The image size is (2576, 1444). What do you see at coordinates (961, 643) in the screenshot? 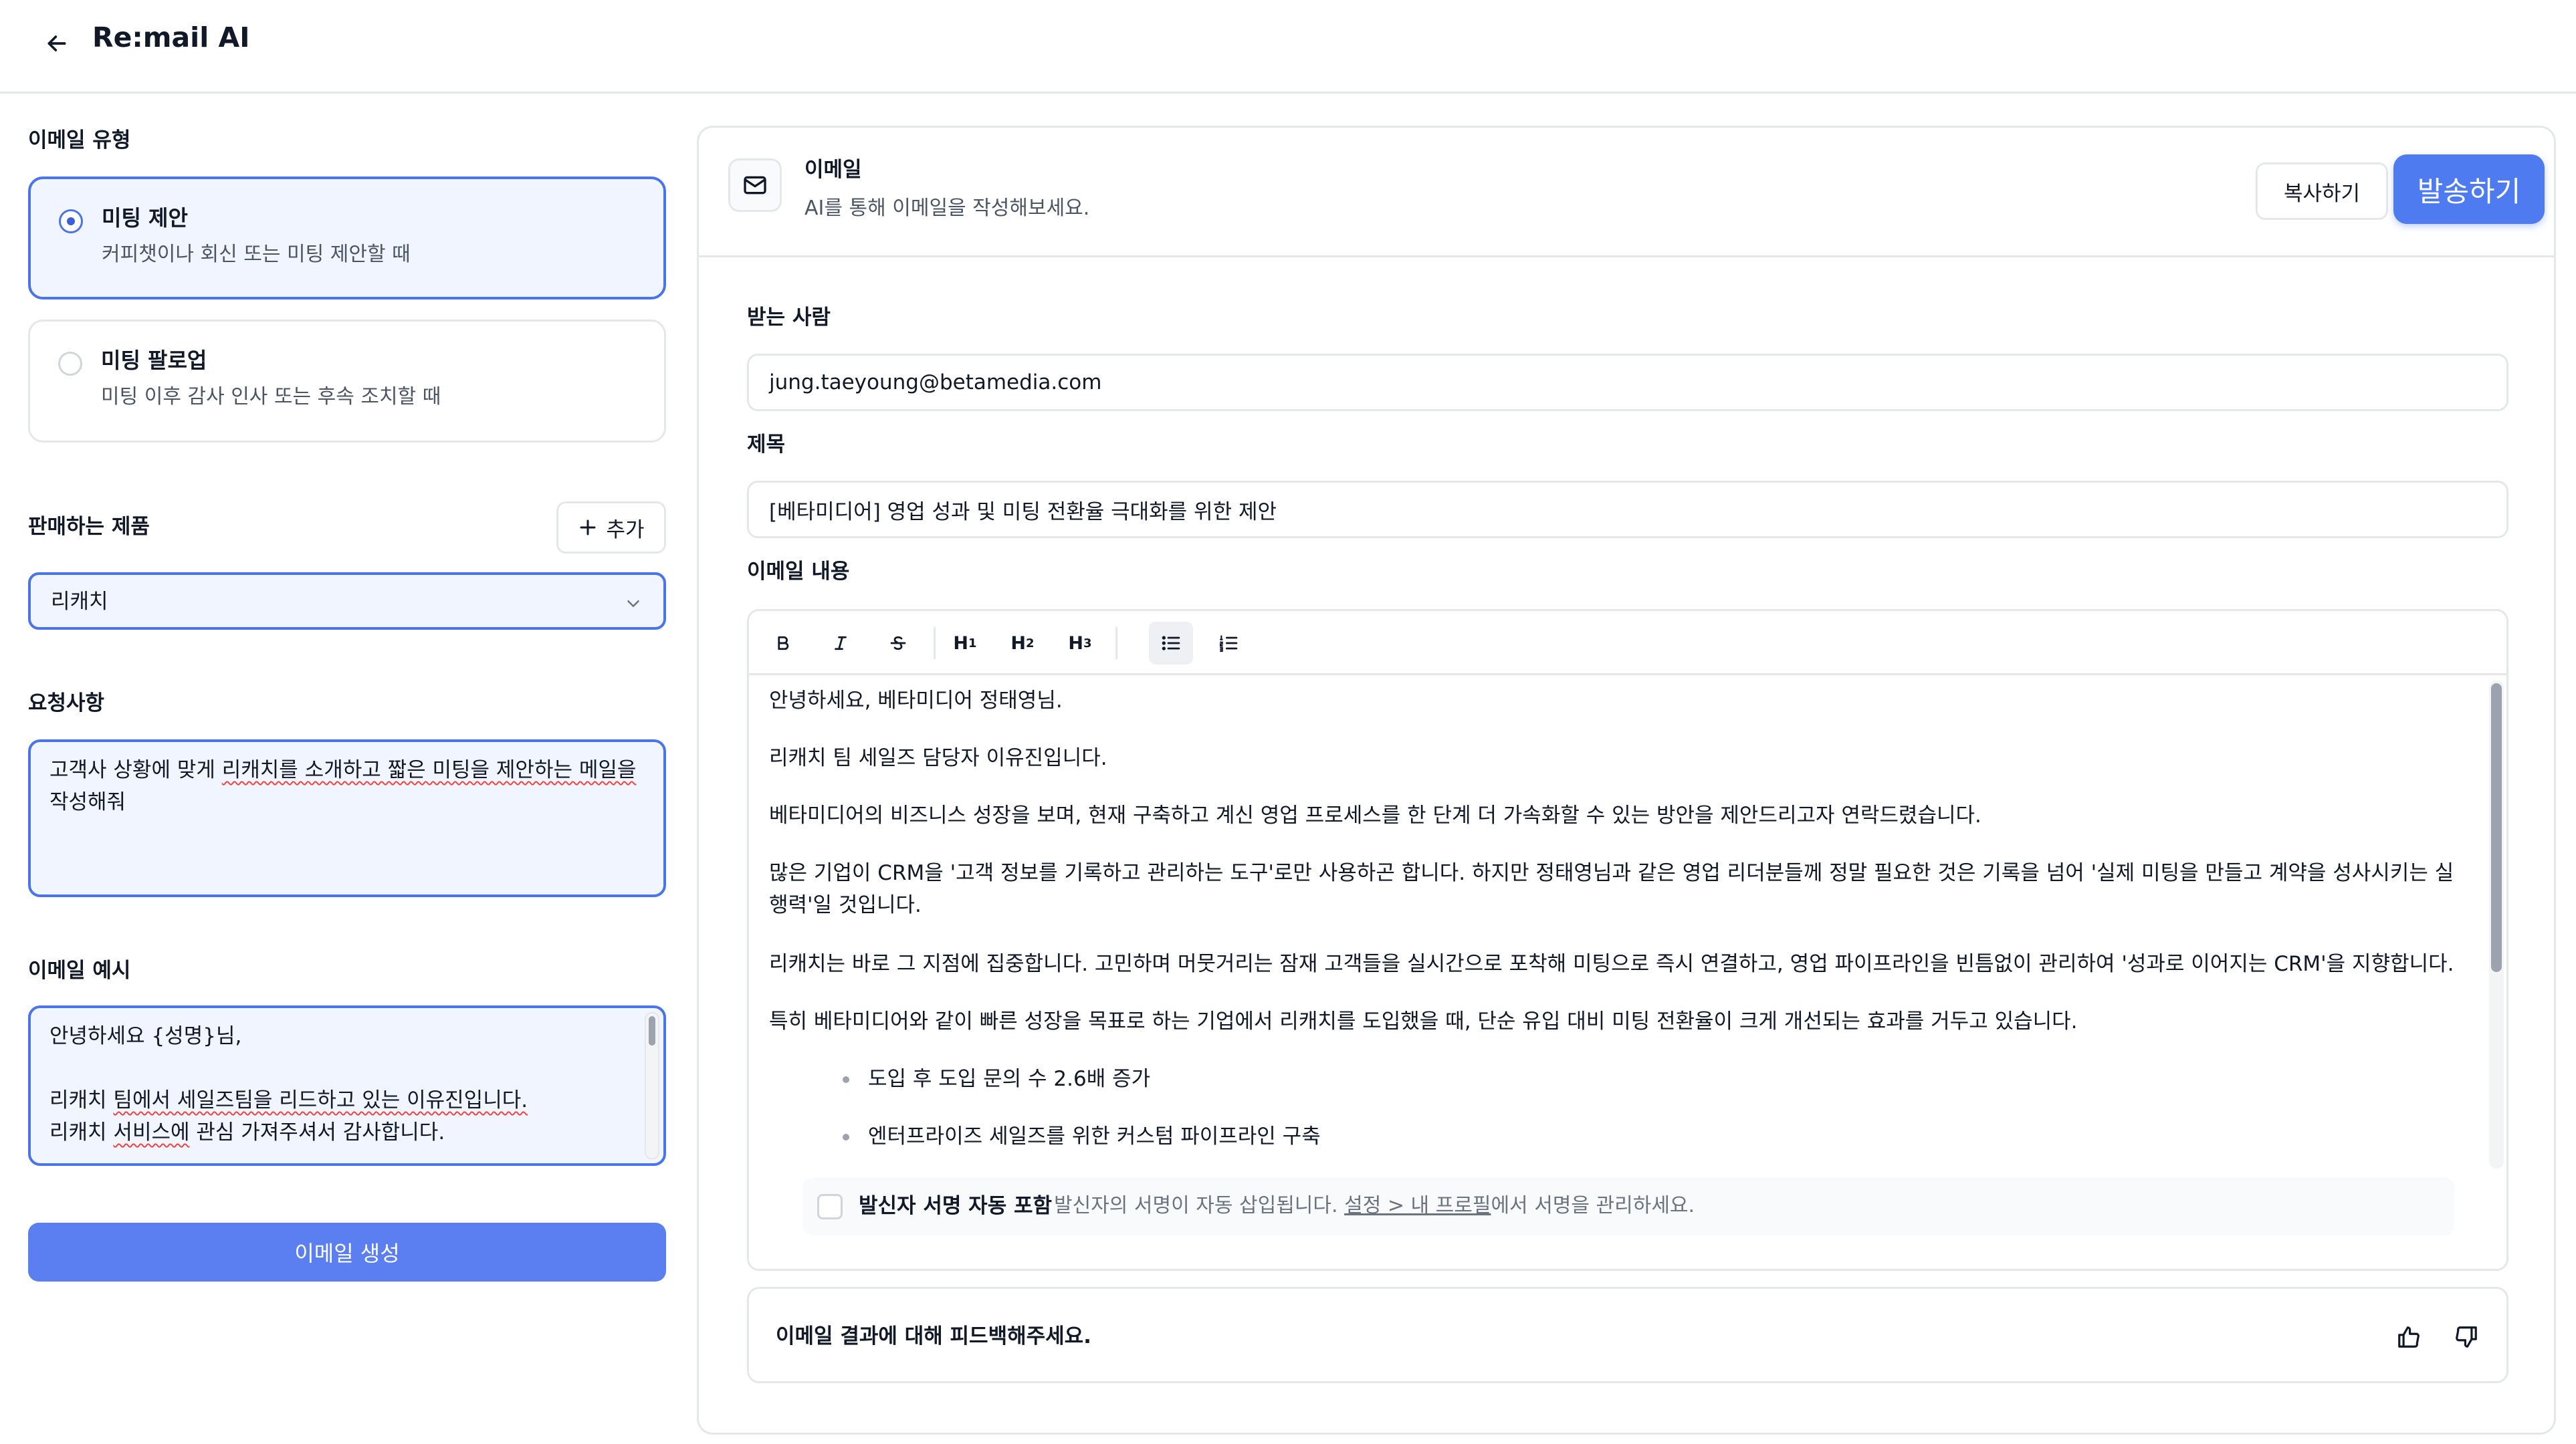
I see `h1-letter: H` at bounding box center [961, 643].